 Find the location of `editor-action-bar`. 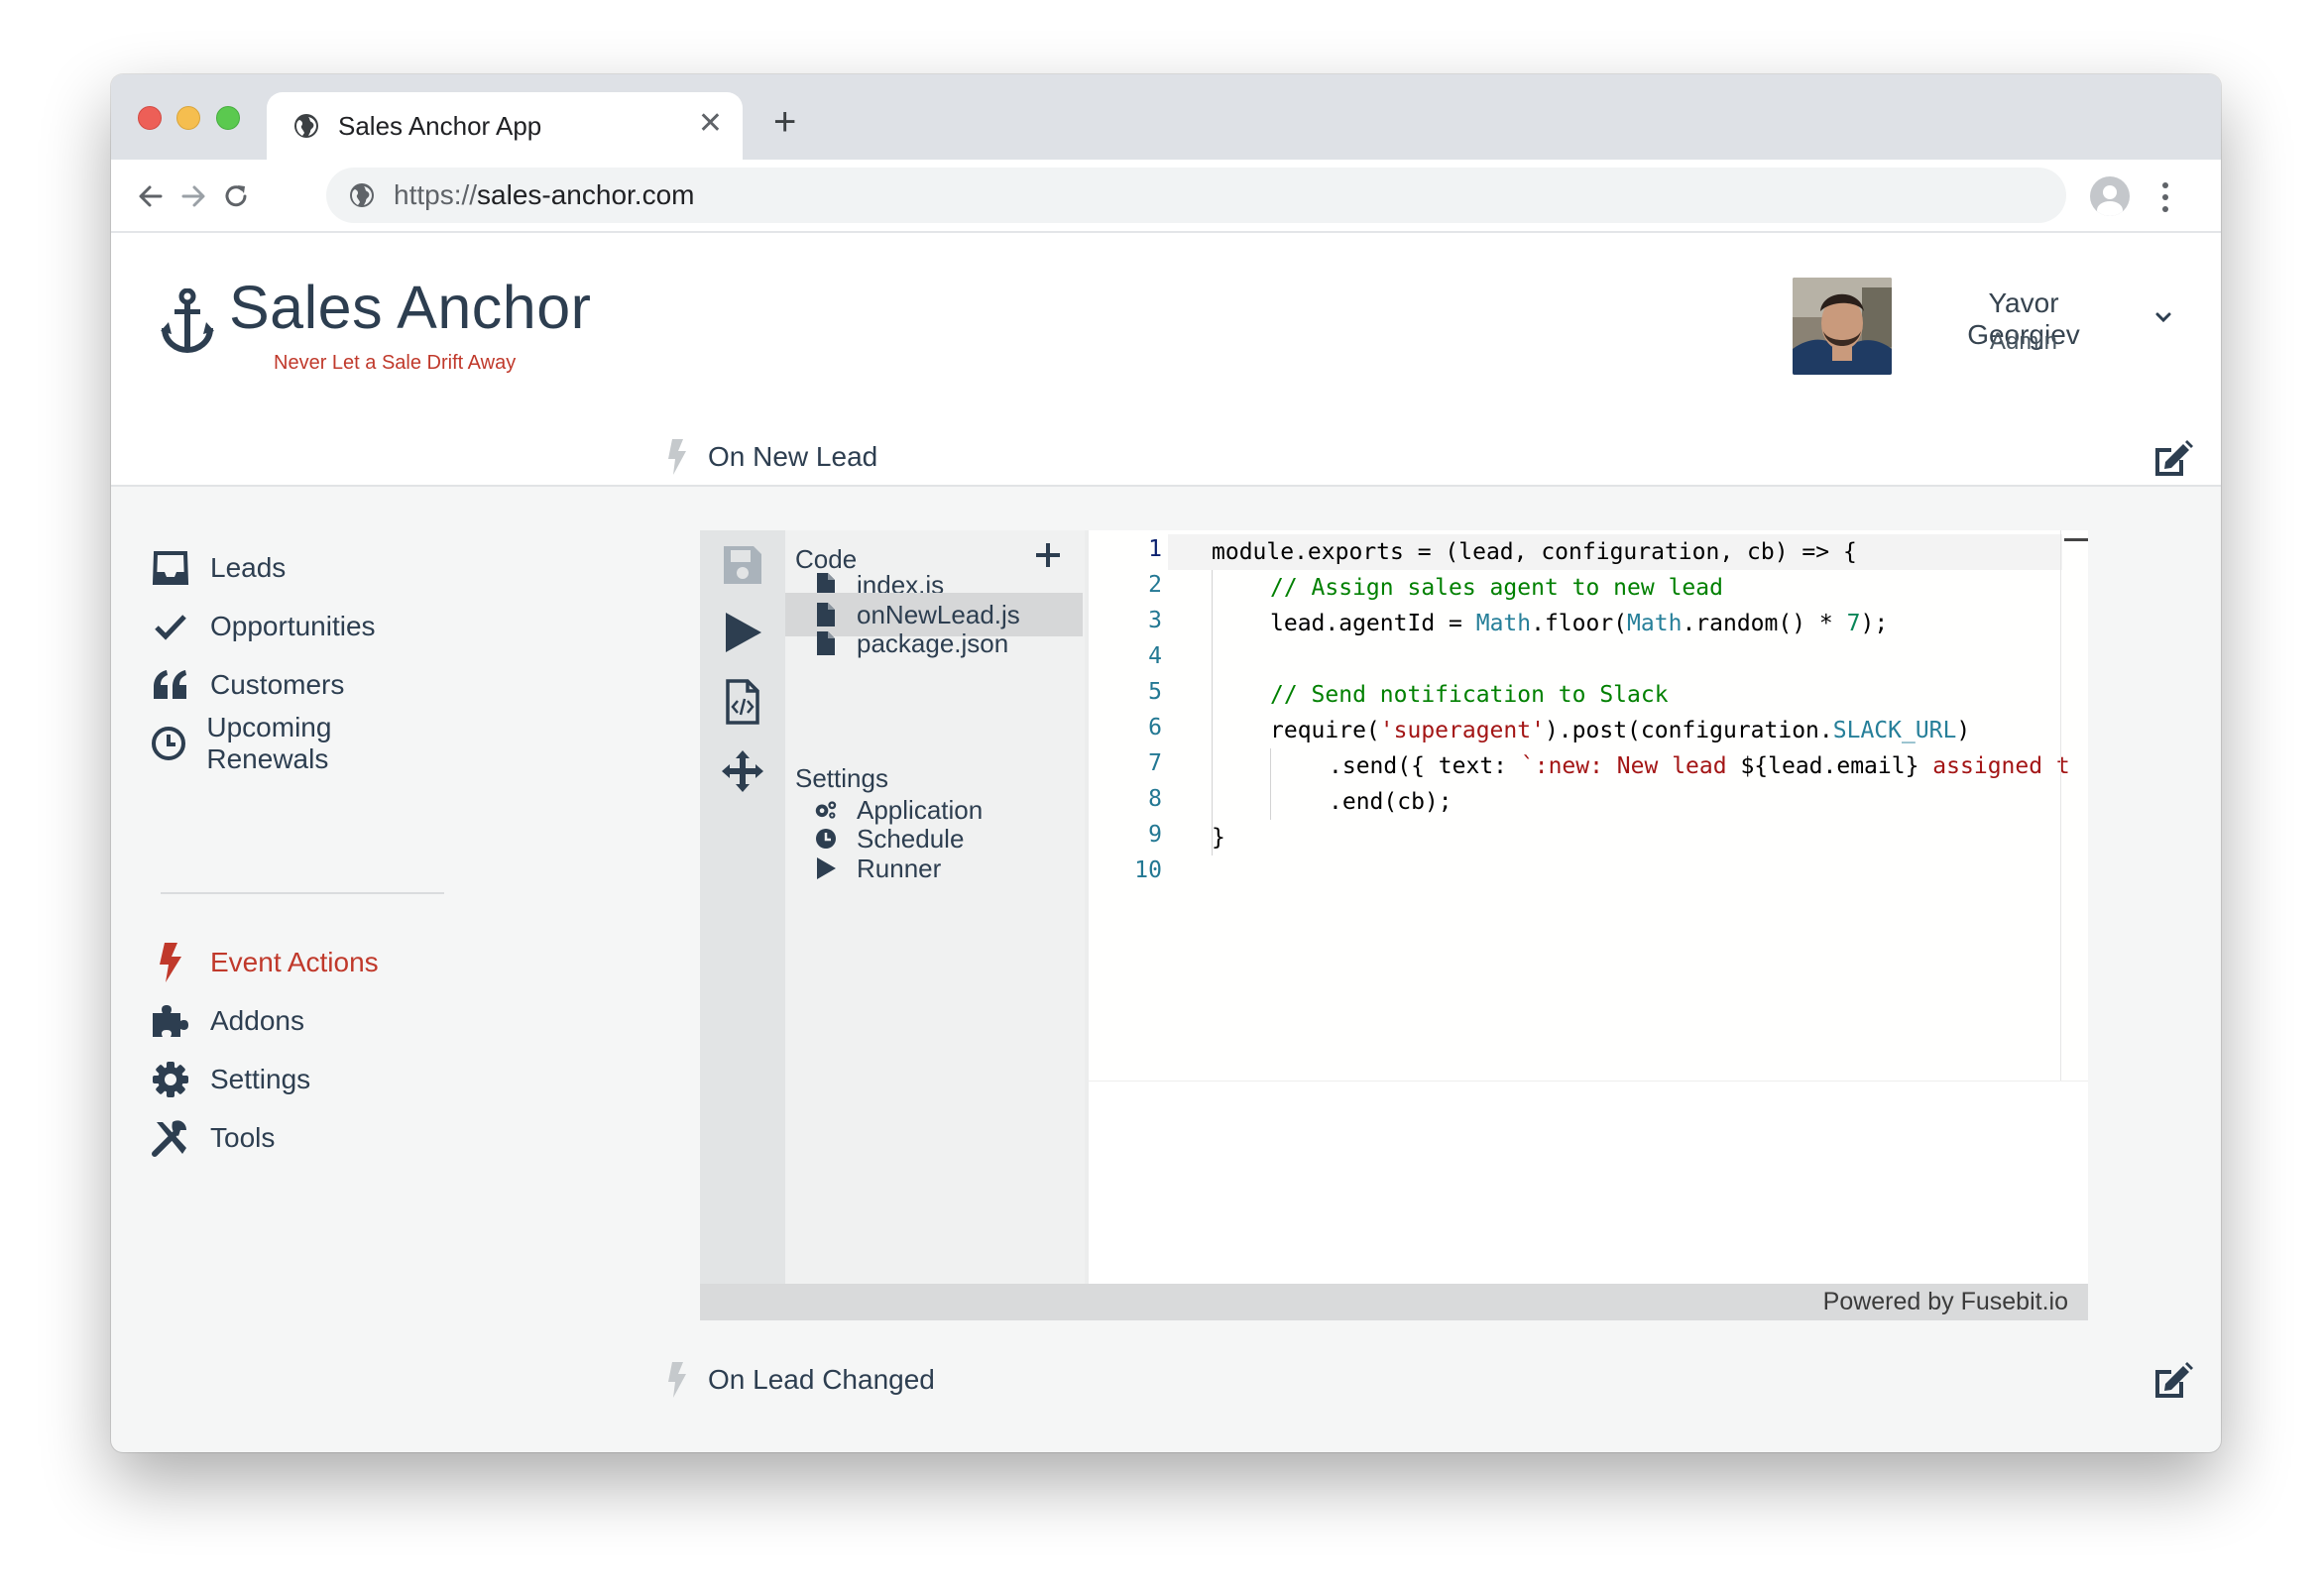

editor-action-bar is located at coordinates (742, 907).